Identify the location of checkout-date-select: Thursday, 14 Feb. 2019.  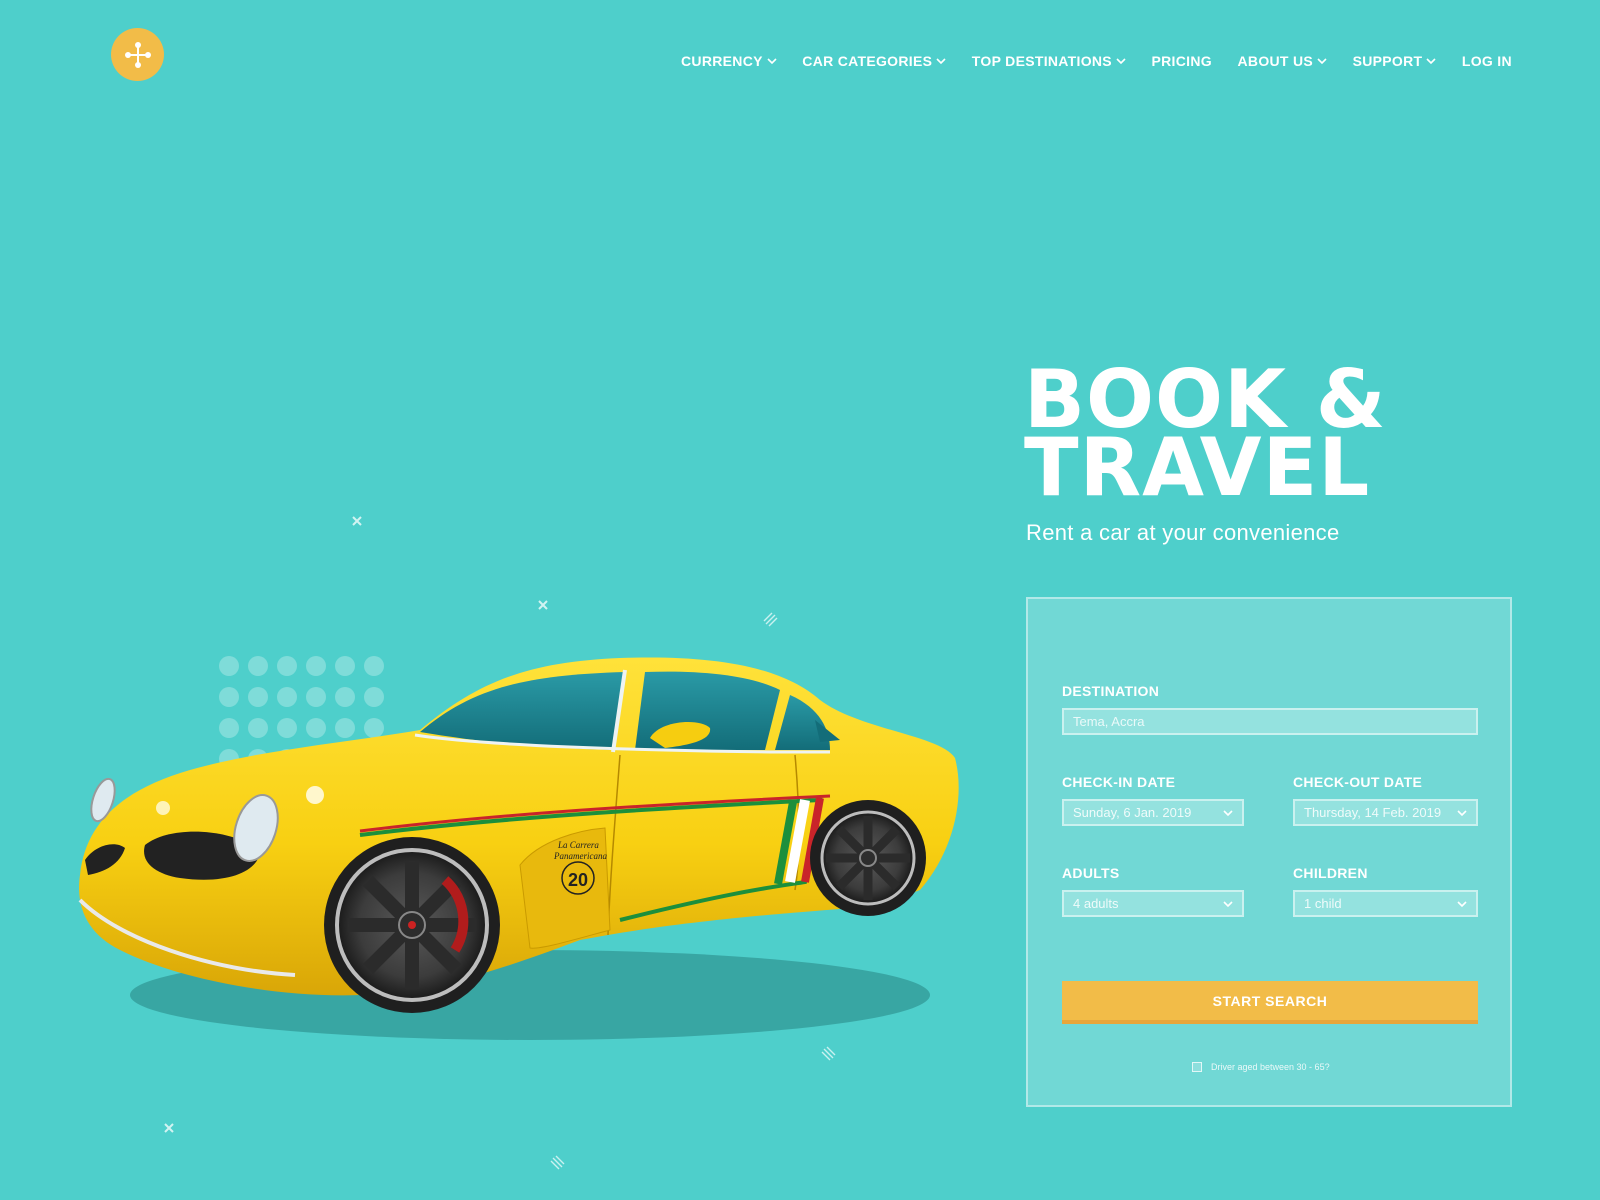
(1385, 812).